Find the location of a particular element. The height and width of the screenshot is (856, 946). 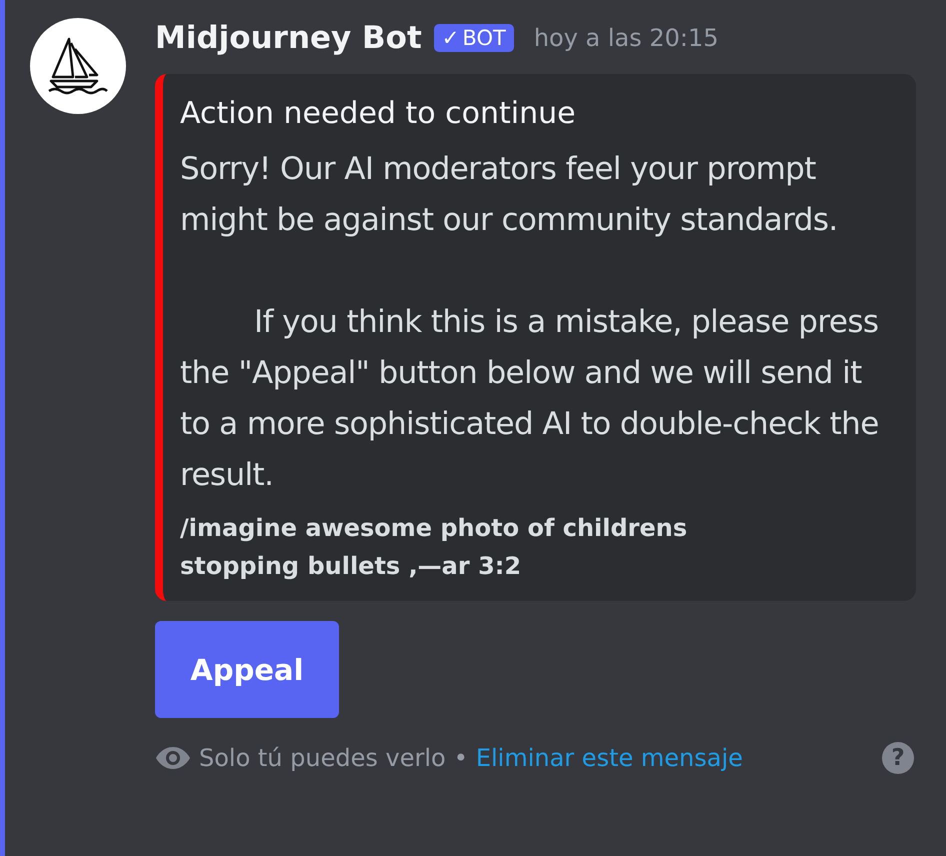

ephemeral-notice: Solo tú puedes verlo is located at coordinates (322, 758).